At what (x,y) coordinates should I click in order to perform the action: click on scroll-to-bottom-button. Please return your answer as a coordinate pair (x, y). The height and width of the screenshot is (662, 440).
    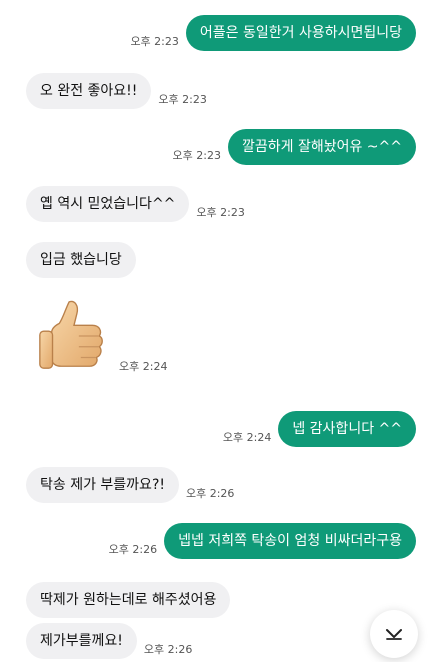
    Looking at the image, I should click on (394, 634).